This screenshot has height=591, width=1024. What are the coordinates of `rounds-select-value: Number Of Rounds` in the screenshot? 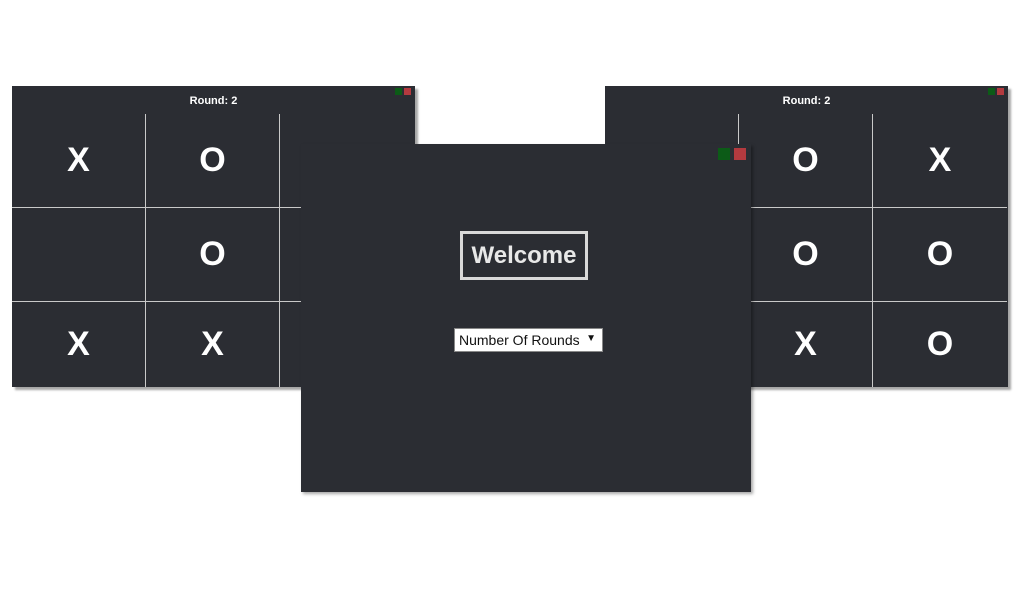 It's located at (519, 340).